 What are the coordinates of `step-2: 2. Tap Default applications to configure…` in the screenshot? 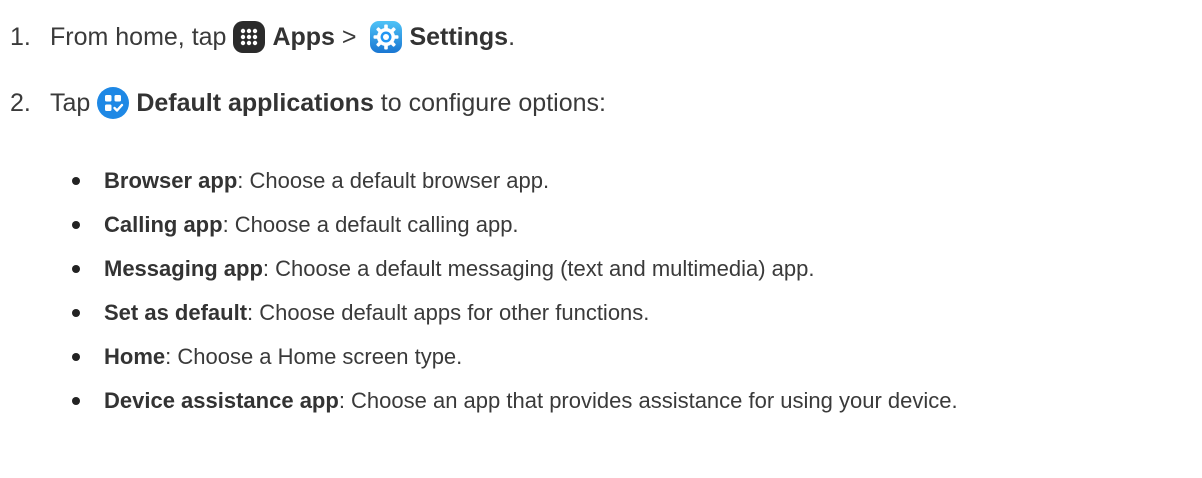 It's located at (308, 103).